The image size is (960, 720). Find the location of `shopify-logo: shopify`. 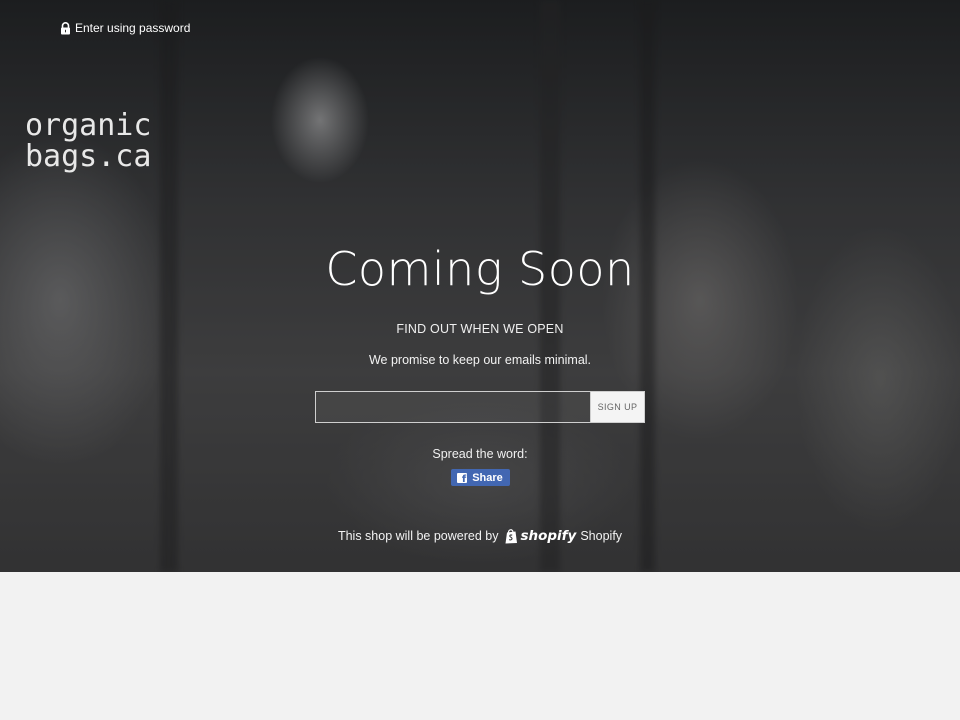

shopify-logo: shopify is located at coordinates (540, 536).